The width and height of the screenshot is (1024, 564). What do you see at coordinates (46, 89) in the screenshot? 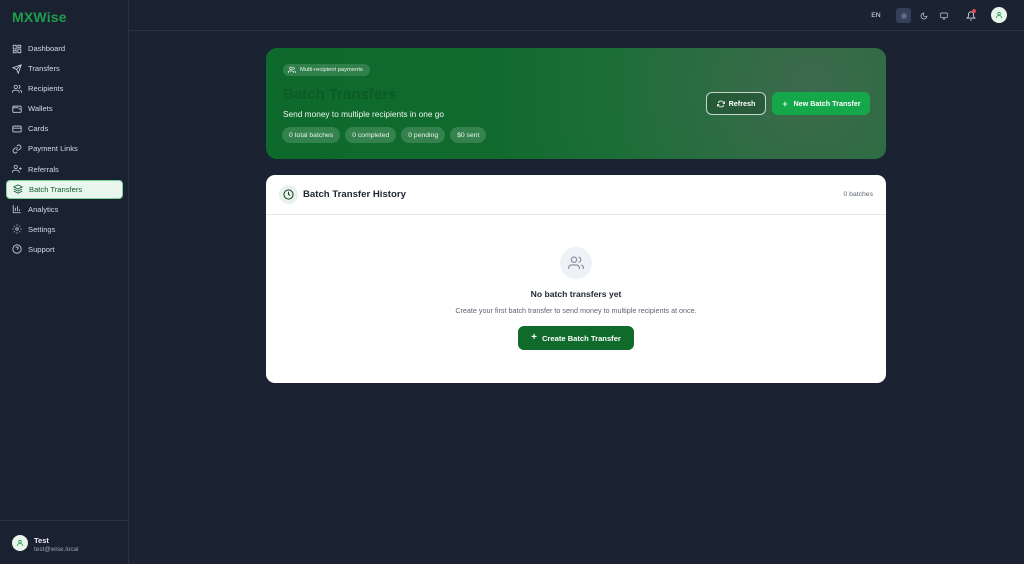
I see `sidebar-item-label: Recipients` at bounding box center [46, 89].